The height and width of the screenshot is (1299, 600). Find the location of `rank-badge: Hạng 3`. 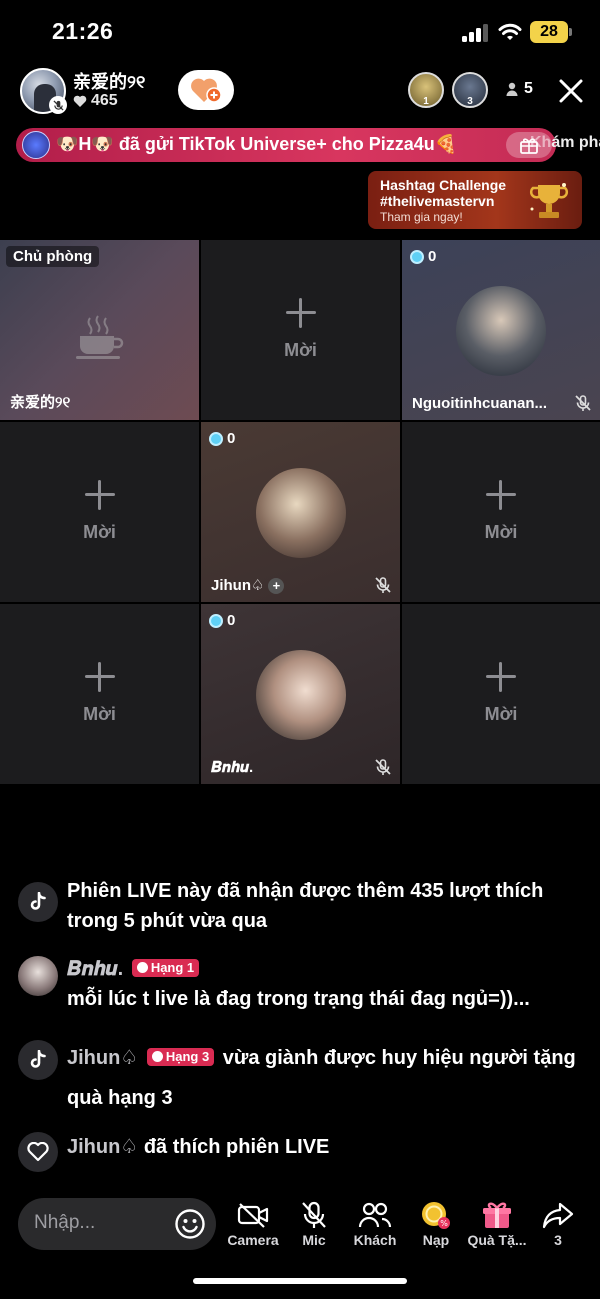

rank-badge: Hạng 3 is located at coordinates (180, 1057).